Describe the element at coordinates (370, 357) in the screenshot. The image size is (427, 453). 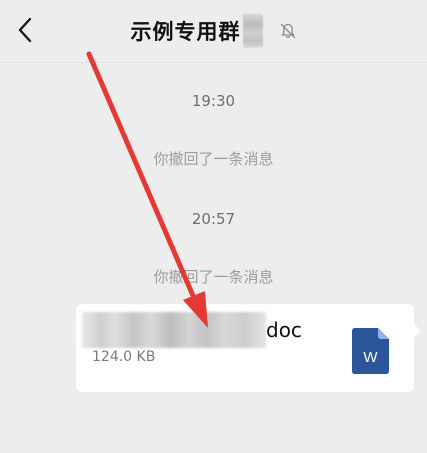
I see `word-icon-letter: W` at that location.